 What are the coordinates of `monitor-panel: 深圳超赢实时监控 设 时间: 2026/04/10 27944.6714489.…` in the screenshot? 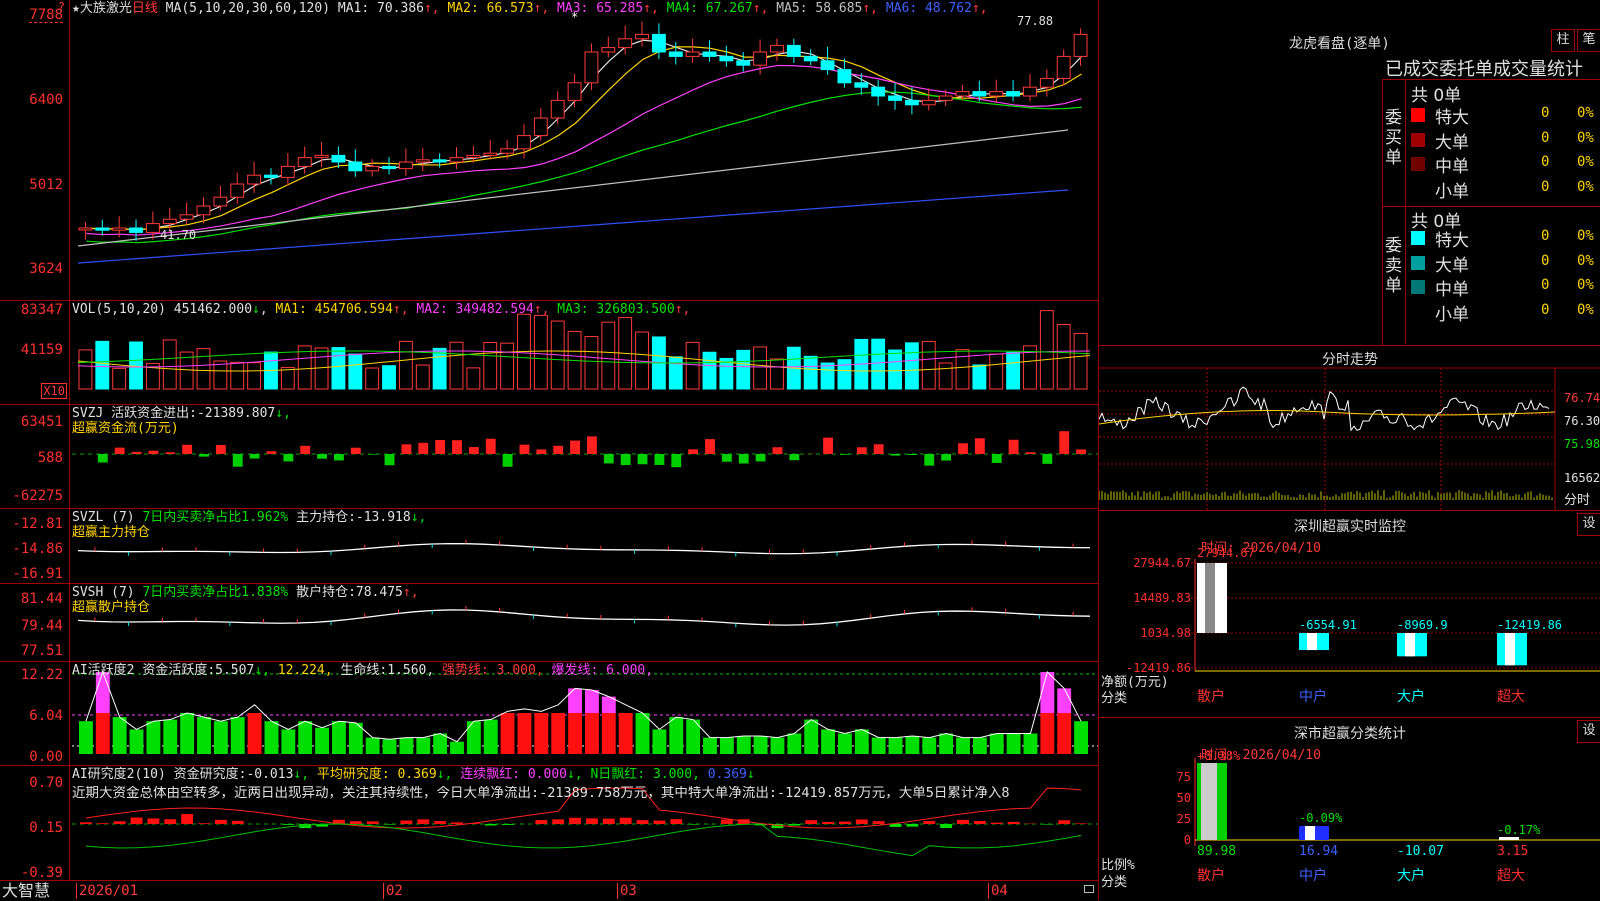 It's located at (1349, 613).